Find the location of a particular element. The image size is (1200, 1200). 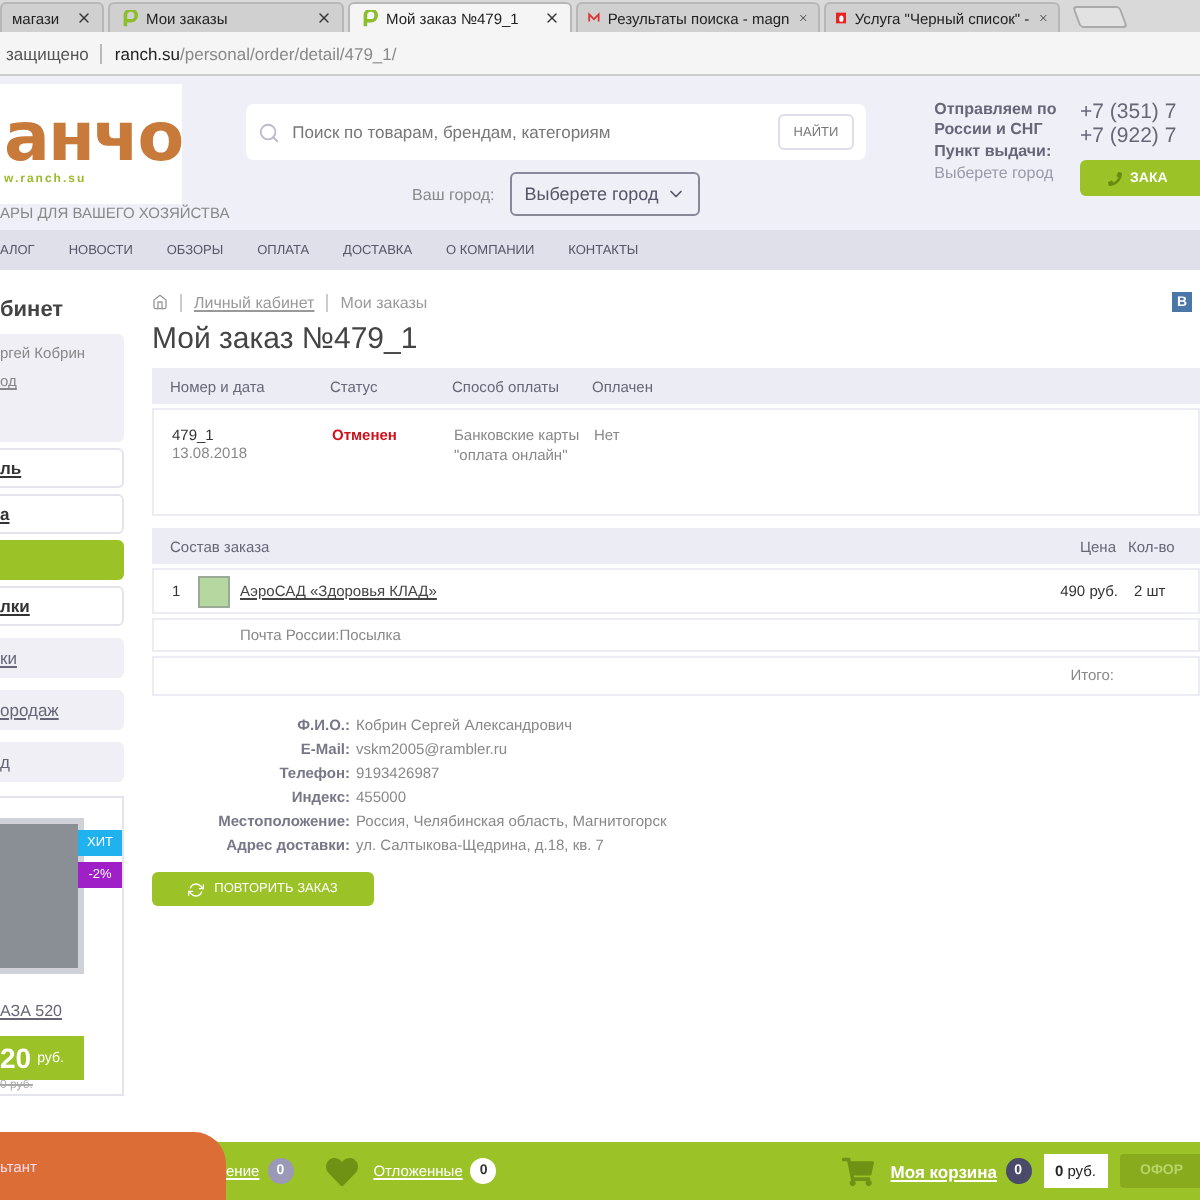

new-tab-button is located at coordinates (1100, 17).